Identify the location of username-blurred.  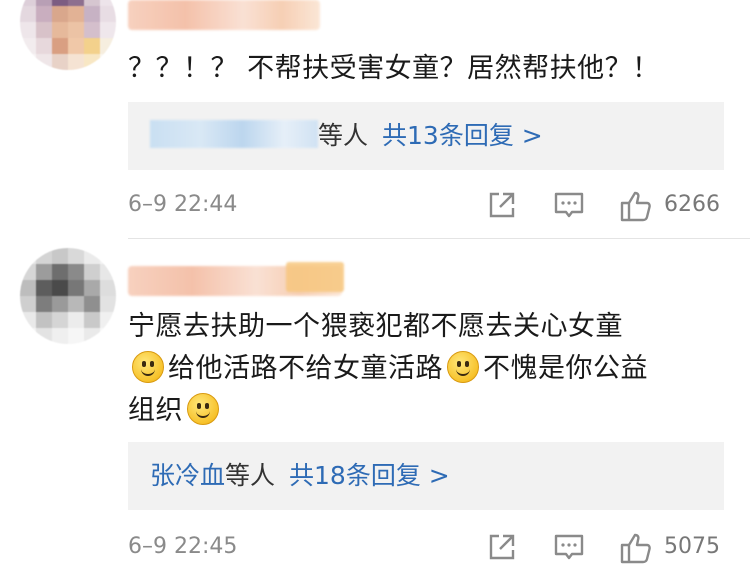
(224, 15).